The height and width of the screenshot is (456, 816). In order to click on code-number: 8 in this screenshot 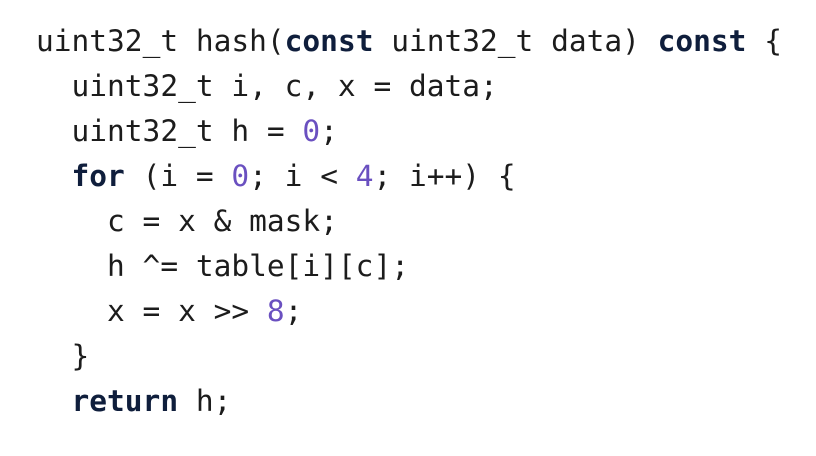, I will do `click(275, 311)`.